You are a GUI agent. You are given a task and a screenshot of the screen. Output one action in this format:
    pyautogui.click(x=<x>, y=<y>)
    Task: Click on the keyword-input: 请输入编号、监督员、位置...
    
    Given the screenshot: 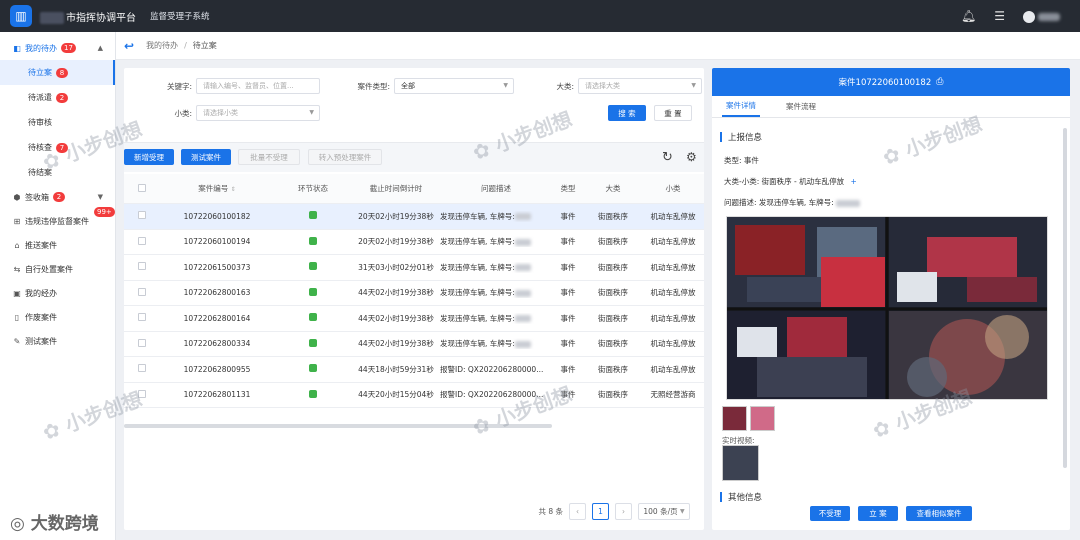 What is the action you would take?
    pyautogui.click(x=258, y=86)
    